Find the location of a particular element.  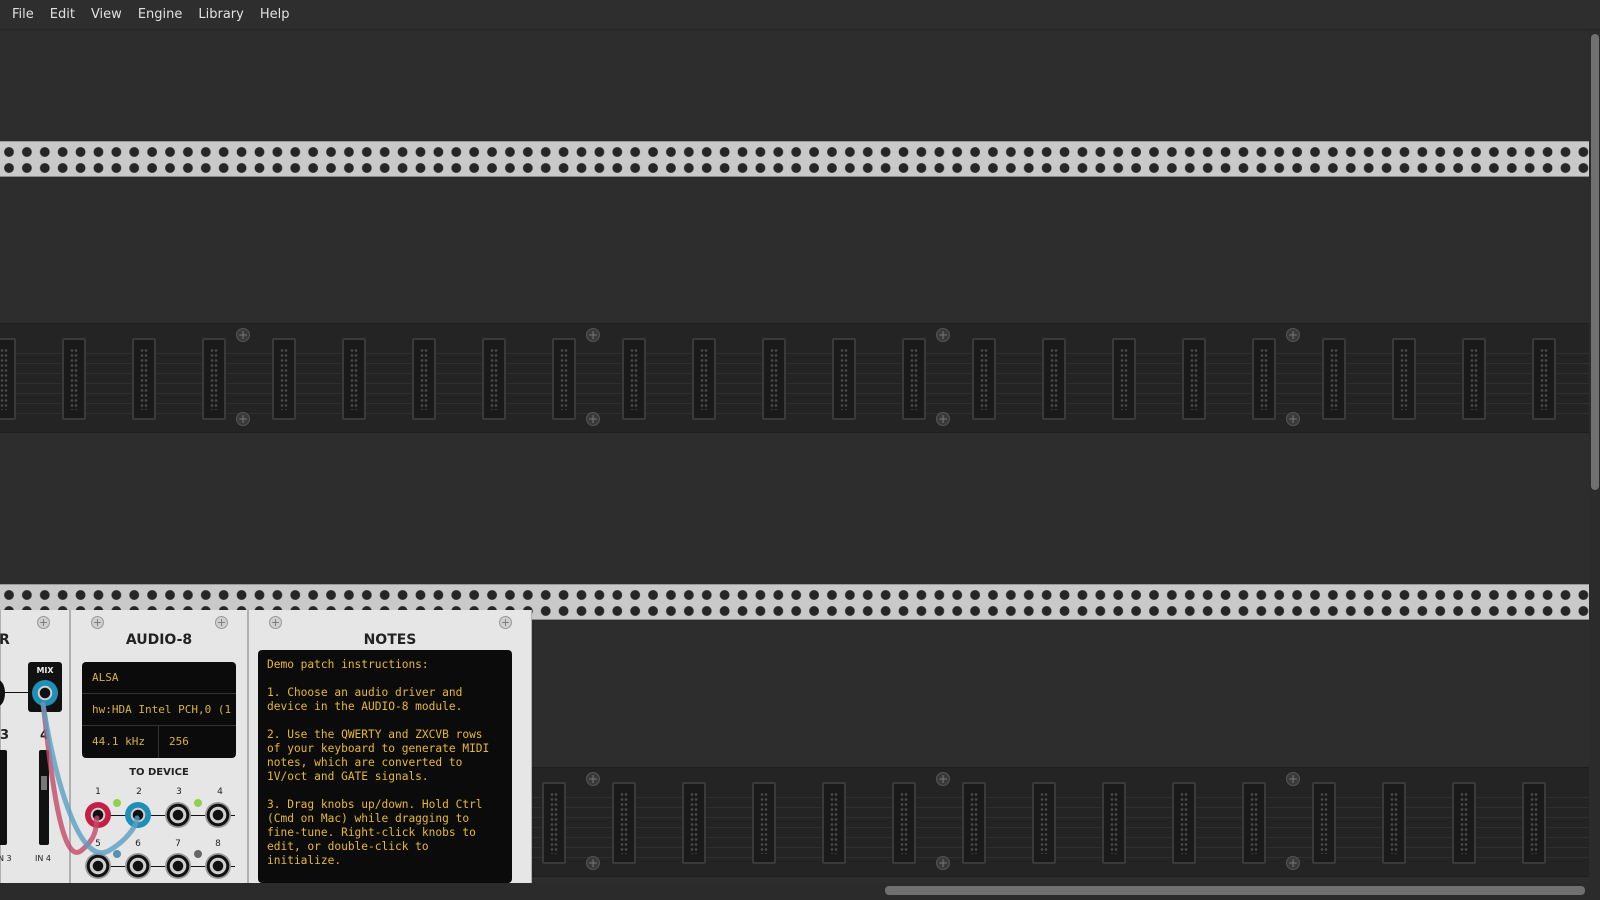

audio-driver-selector: ALSA is located at coordinates (159, 678).